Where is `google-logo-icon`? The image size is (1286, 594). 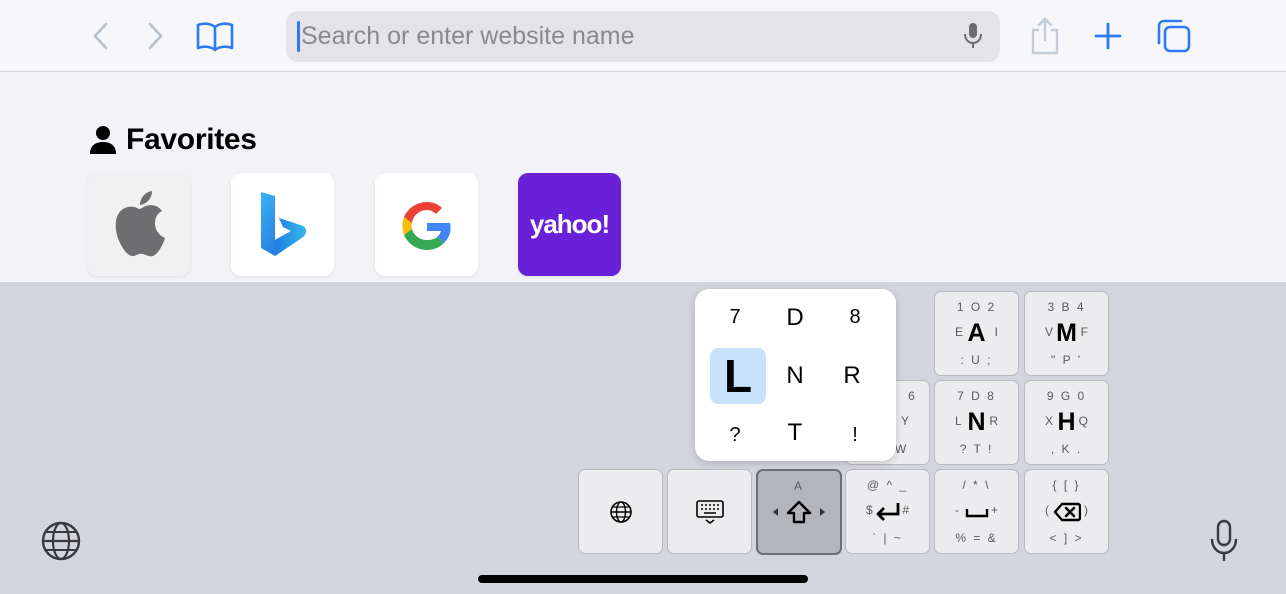
google-logo-icon is located at coordinates (426, 225).